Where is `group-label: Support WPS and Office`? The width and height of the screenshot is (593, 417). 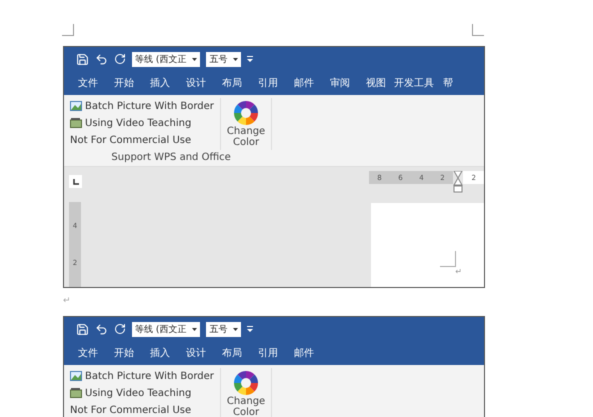 group-label: Support WPS and Office is located at coordinates (171, 158).